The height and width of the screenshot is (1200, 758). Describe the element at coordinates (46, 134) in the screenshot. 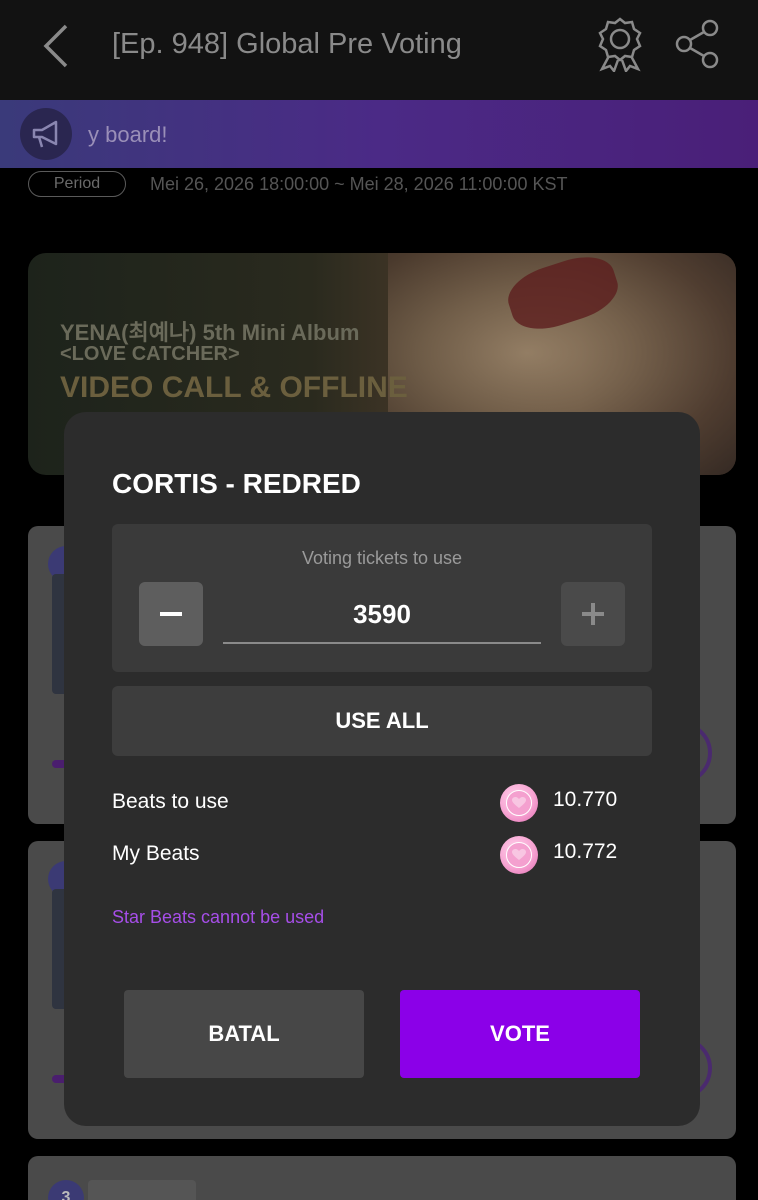

I see `megaphone-icon` at that location.